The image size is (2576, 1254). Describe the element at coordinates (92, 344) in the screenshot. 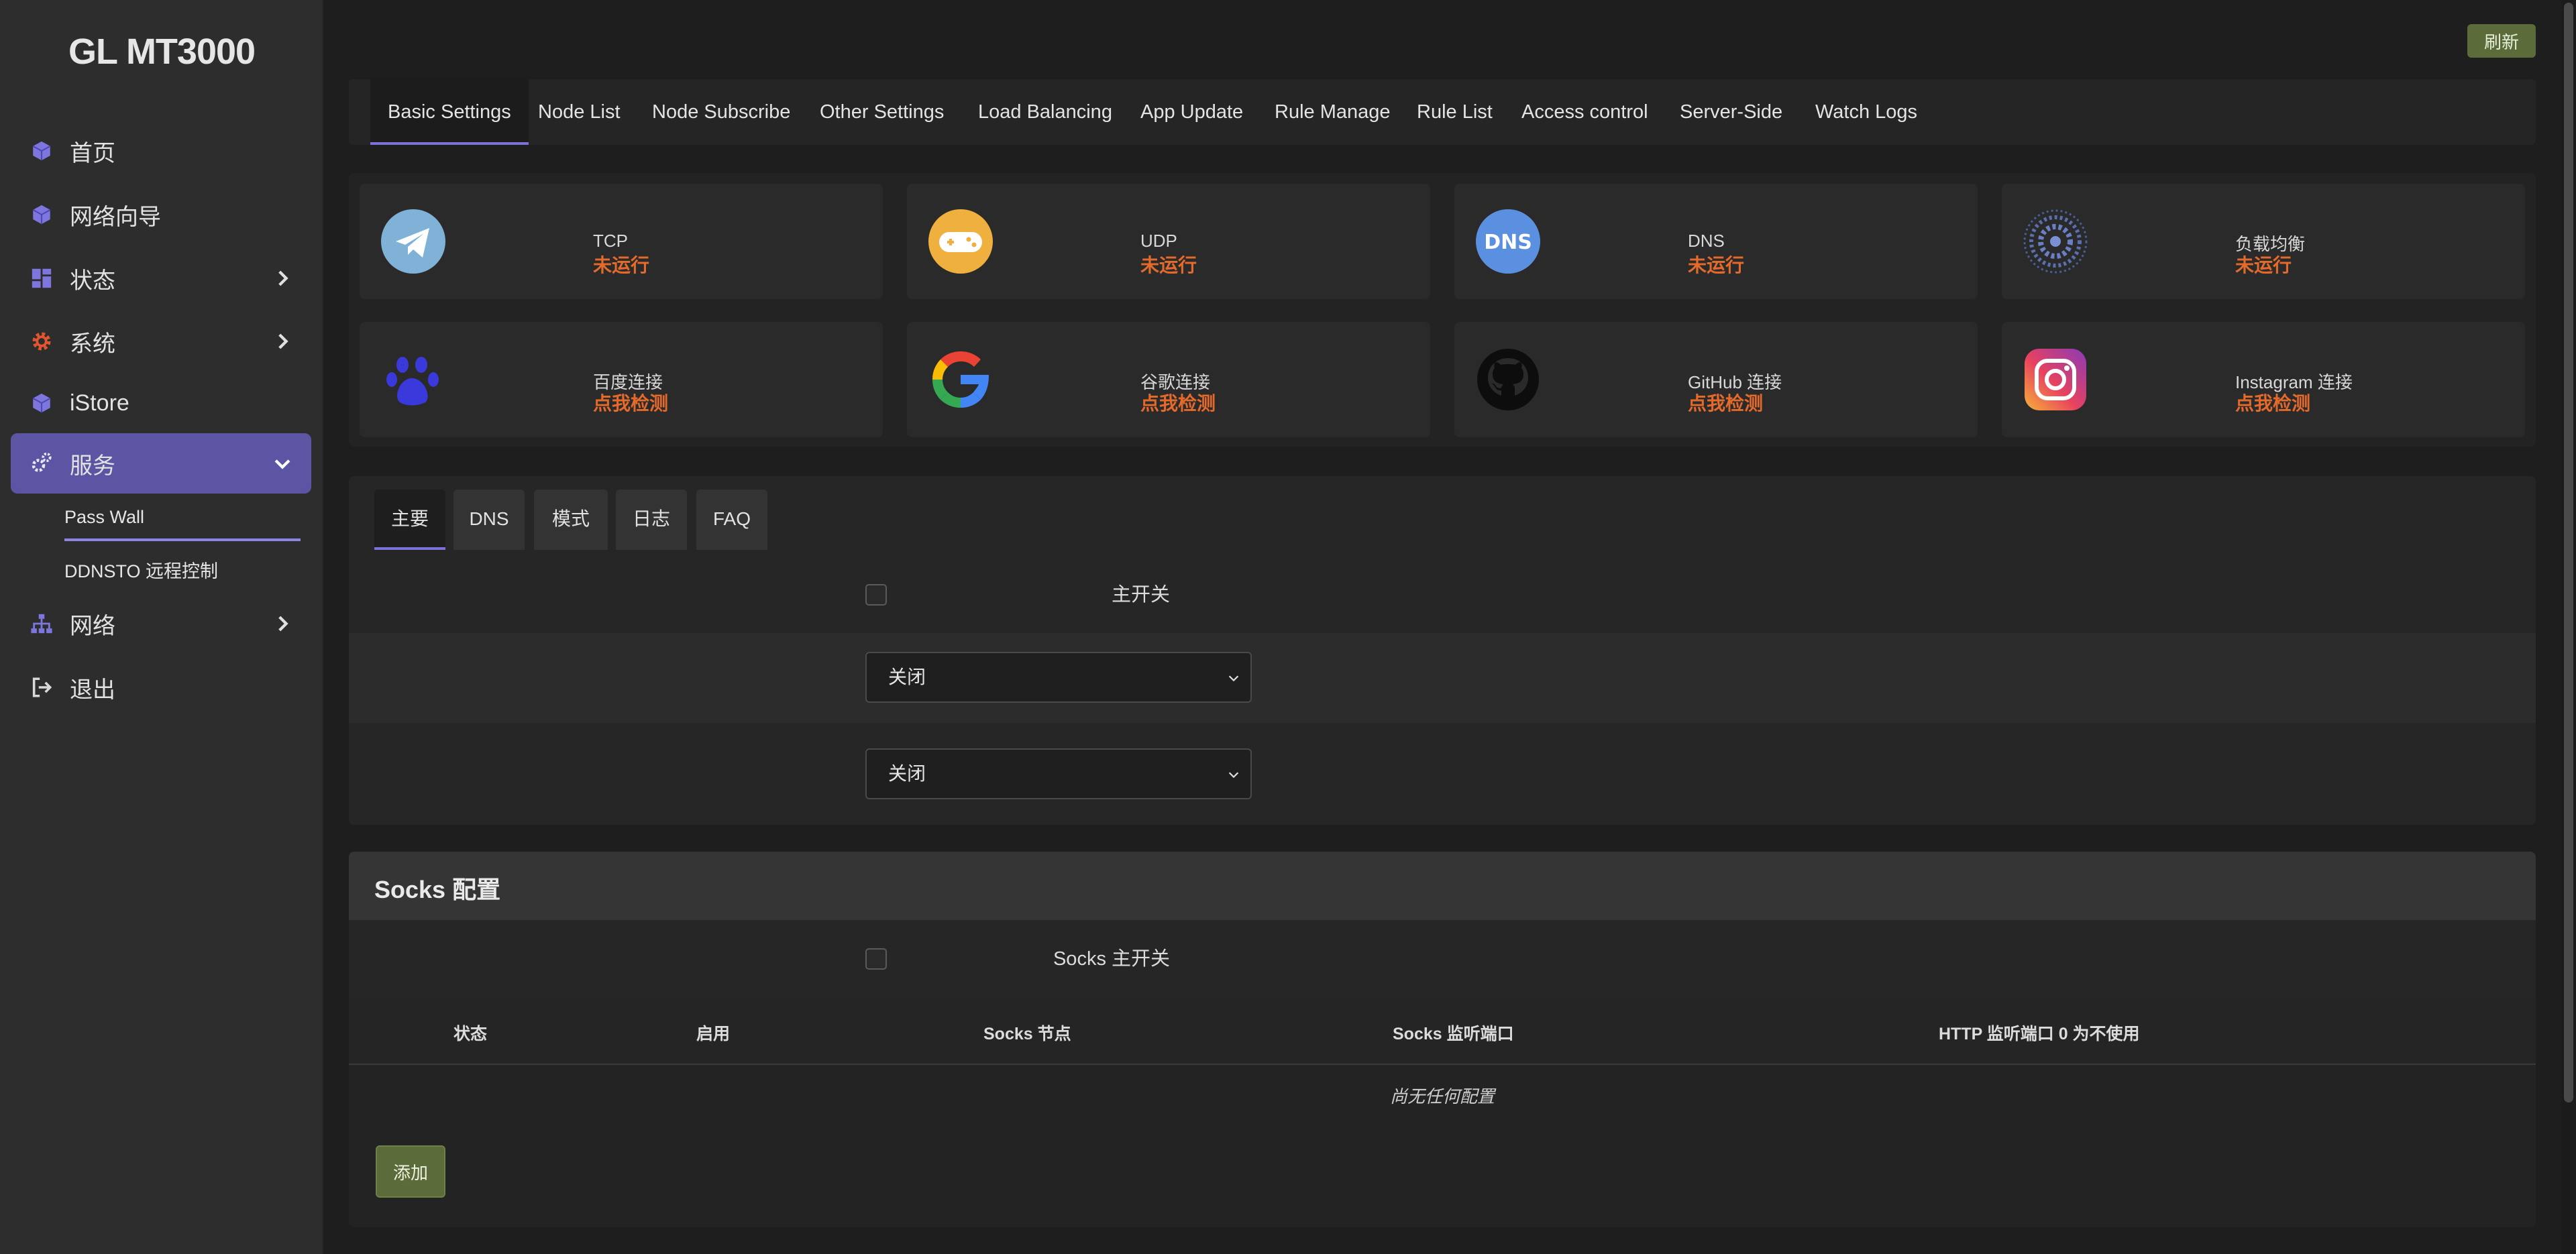

I see `sidebar-item-label: 系统` at that location.